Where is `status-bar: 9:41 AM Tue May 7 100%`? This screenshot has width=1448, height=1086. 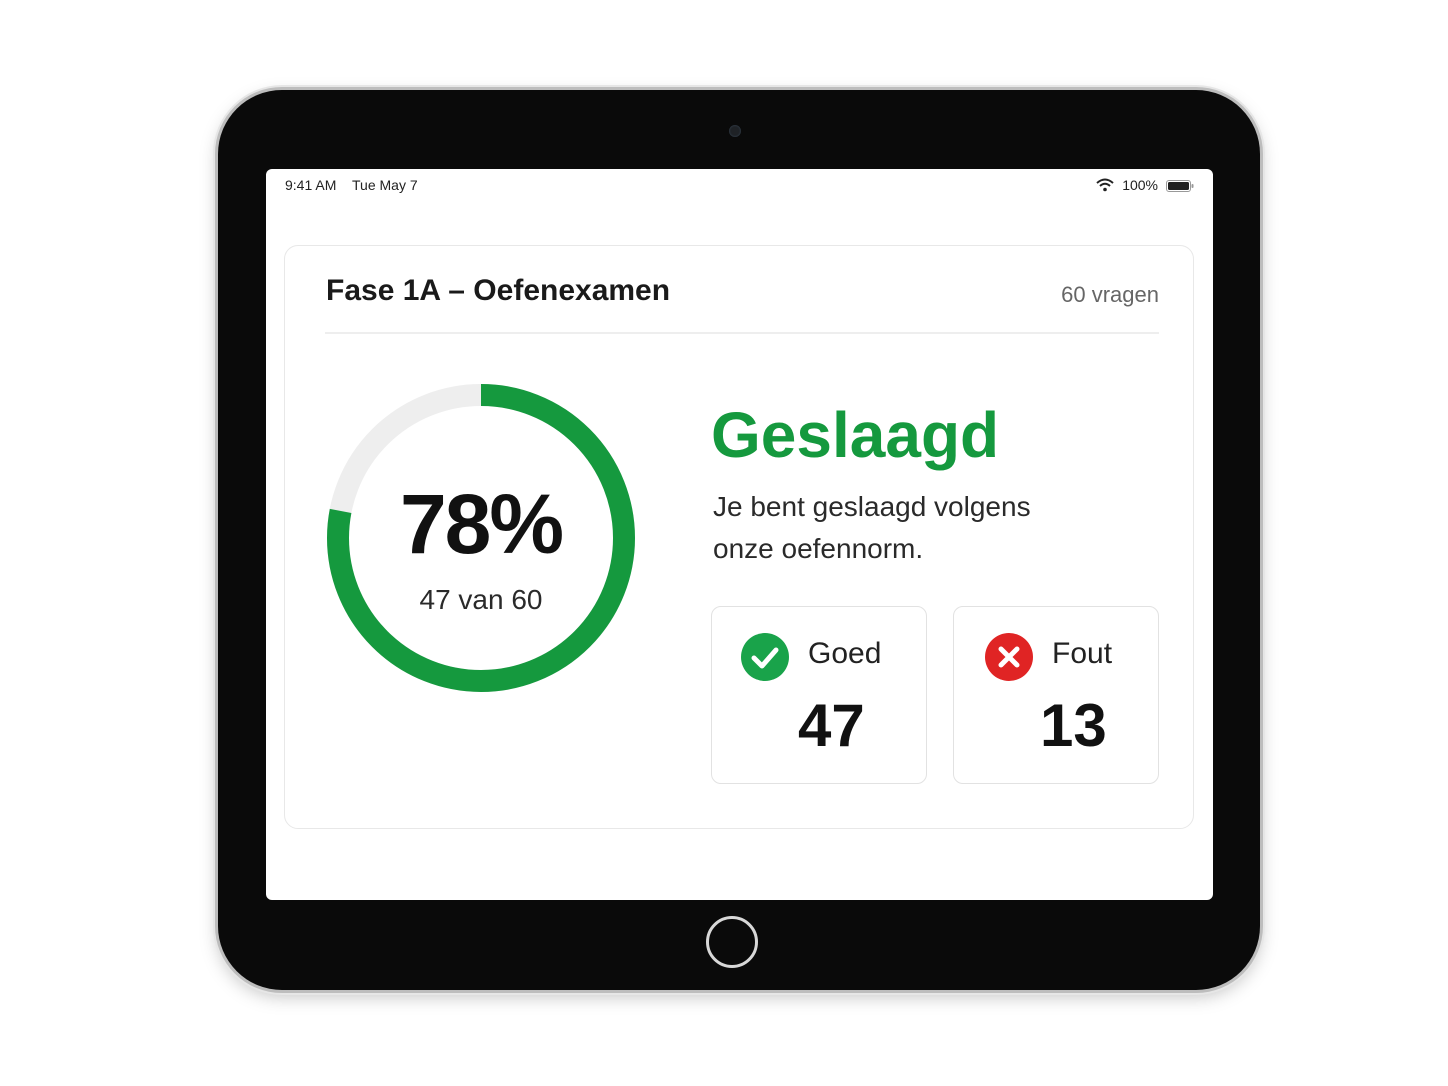 status-bar: 9:41 AM Tue May 7 100% is located at coordinates (739, 184).